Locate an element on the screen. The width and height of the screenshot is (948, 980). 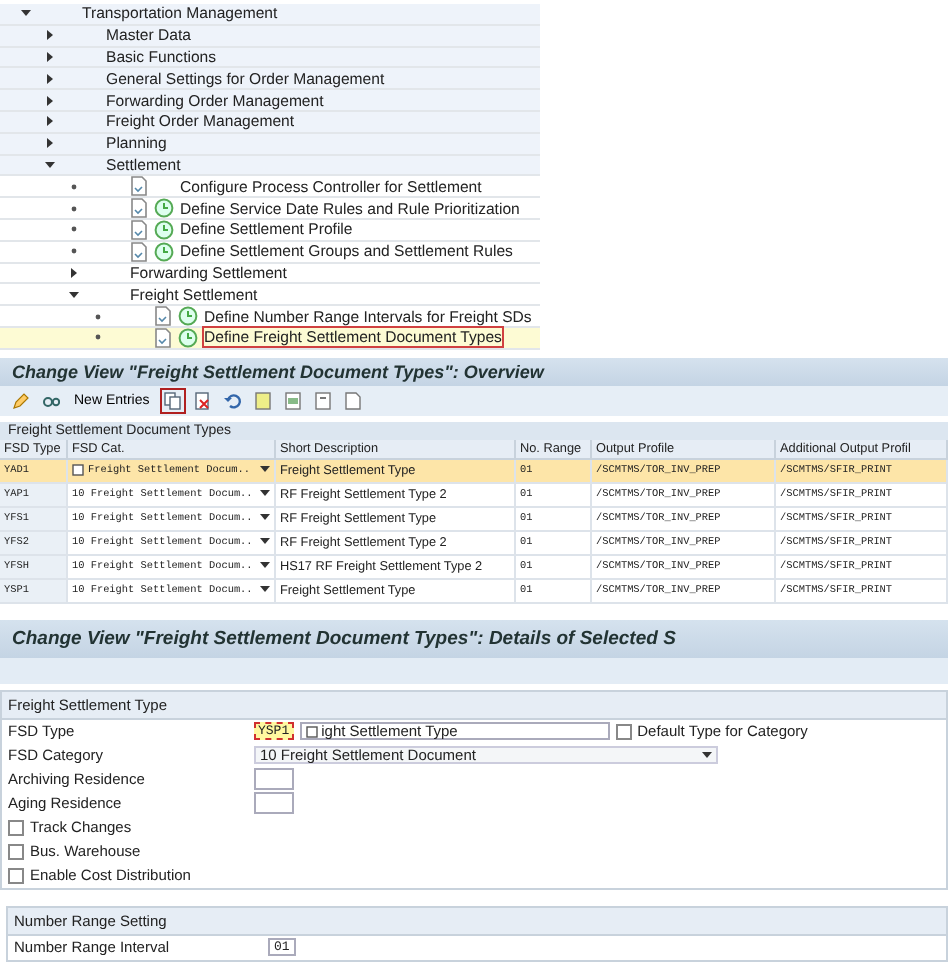
select-all-icon is located at coordinates (262, 400).